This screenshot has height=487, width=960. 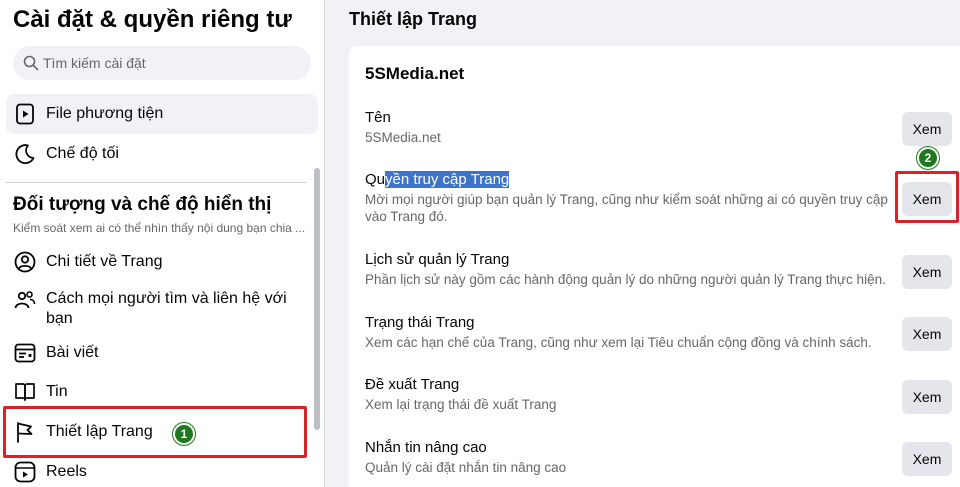 What do you see at coordinates (82, 153) in the screenshot?
I see `sidebar-item-label: Chế độ tối` at bounding box center [82, 153].